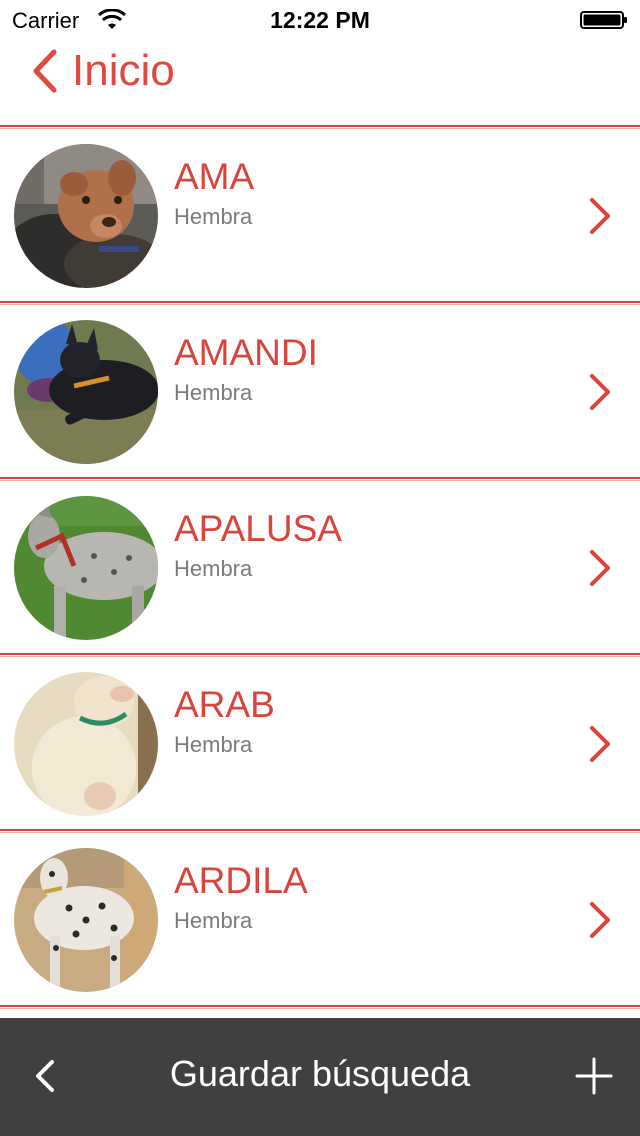  I want to click on chevron-left-icon, so click(45, 71).